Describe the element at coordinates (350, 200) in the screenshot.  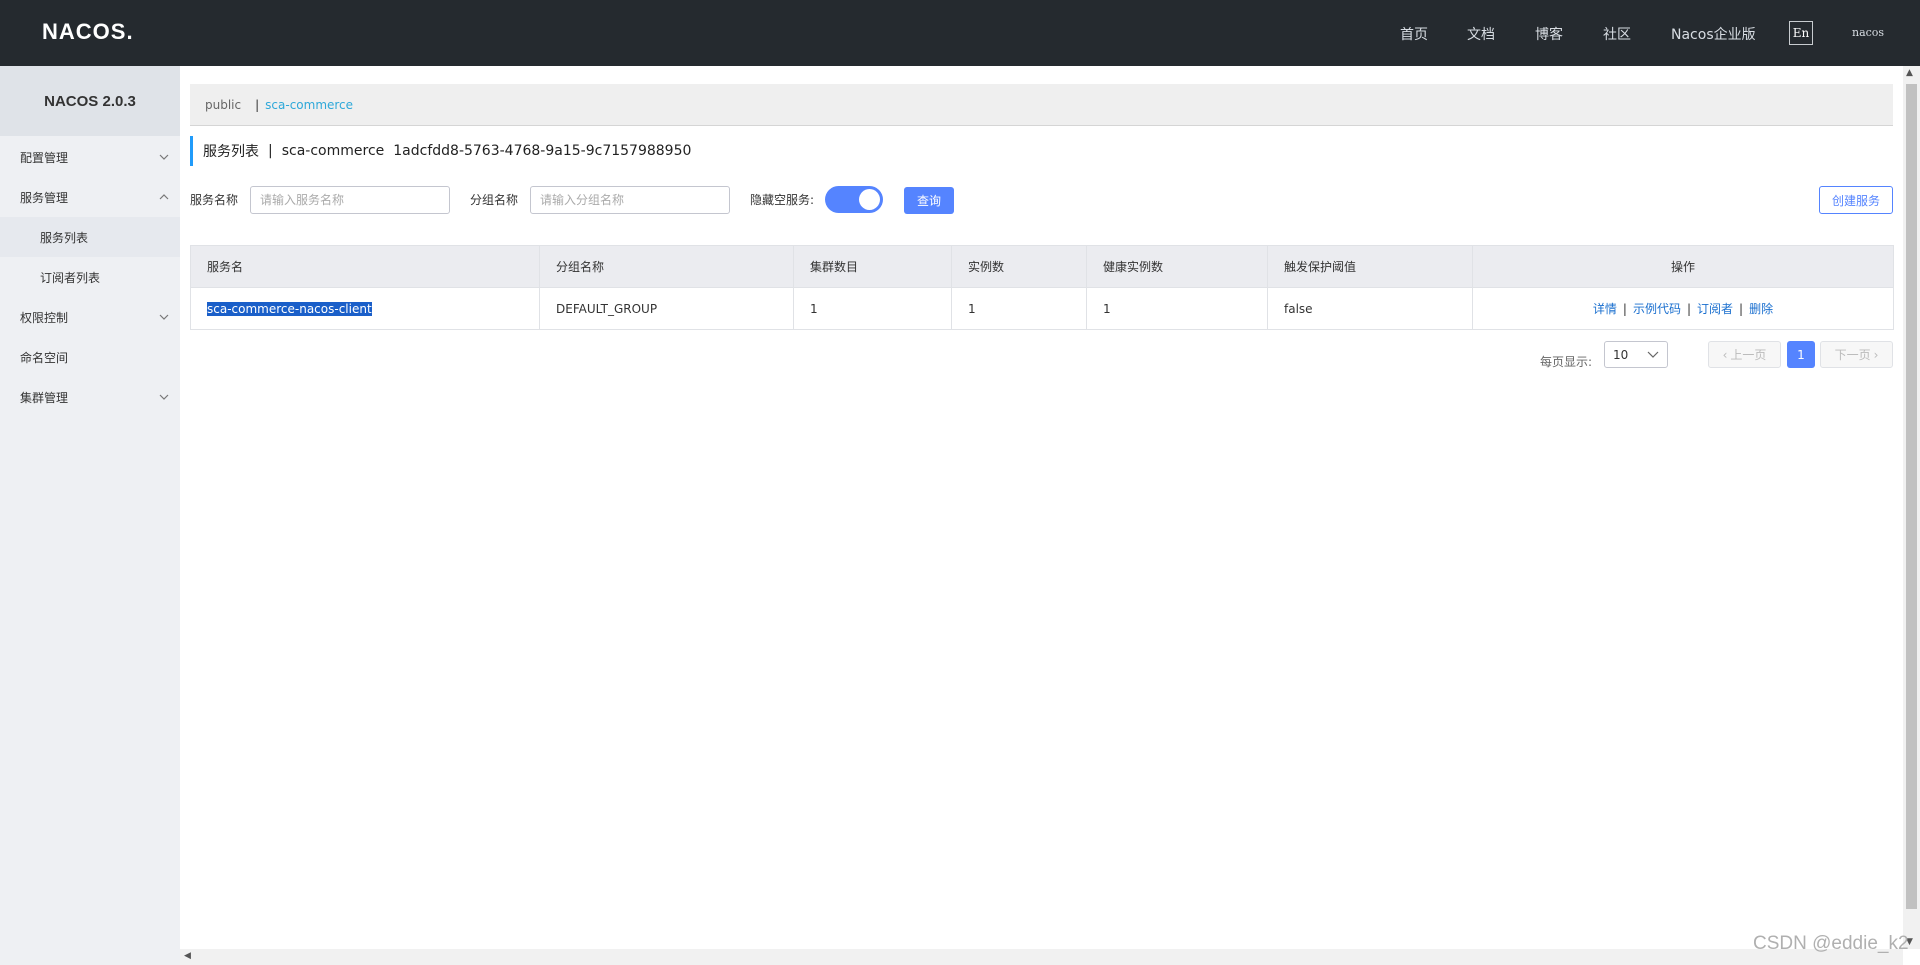
I see `service-name-input` at that location.